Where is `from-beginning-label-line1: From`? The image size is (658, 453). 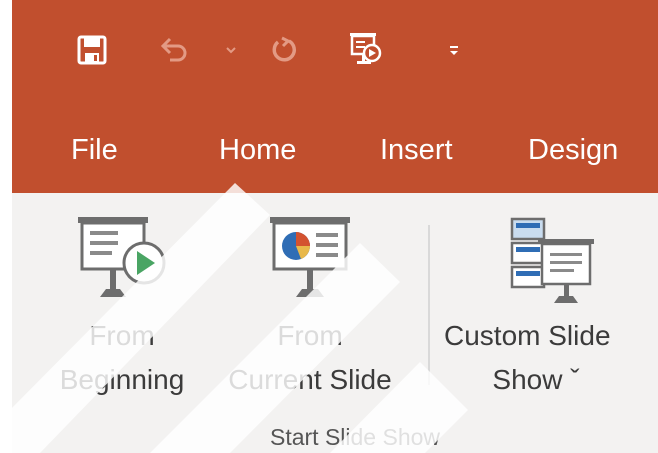
from-beginning-label-line1: From is located at coordinates (122, 335).